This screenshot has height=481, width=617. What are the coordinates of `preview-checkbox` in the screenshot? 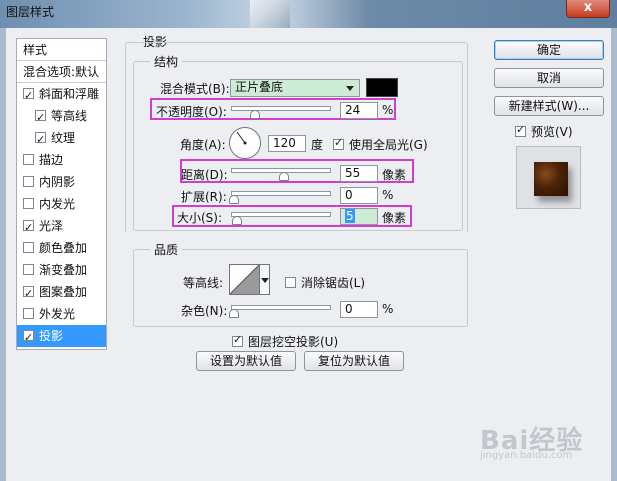 It's located at (520, 130).